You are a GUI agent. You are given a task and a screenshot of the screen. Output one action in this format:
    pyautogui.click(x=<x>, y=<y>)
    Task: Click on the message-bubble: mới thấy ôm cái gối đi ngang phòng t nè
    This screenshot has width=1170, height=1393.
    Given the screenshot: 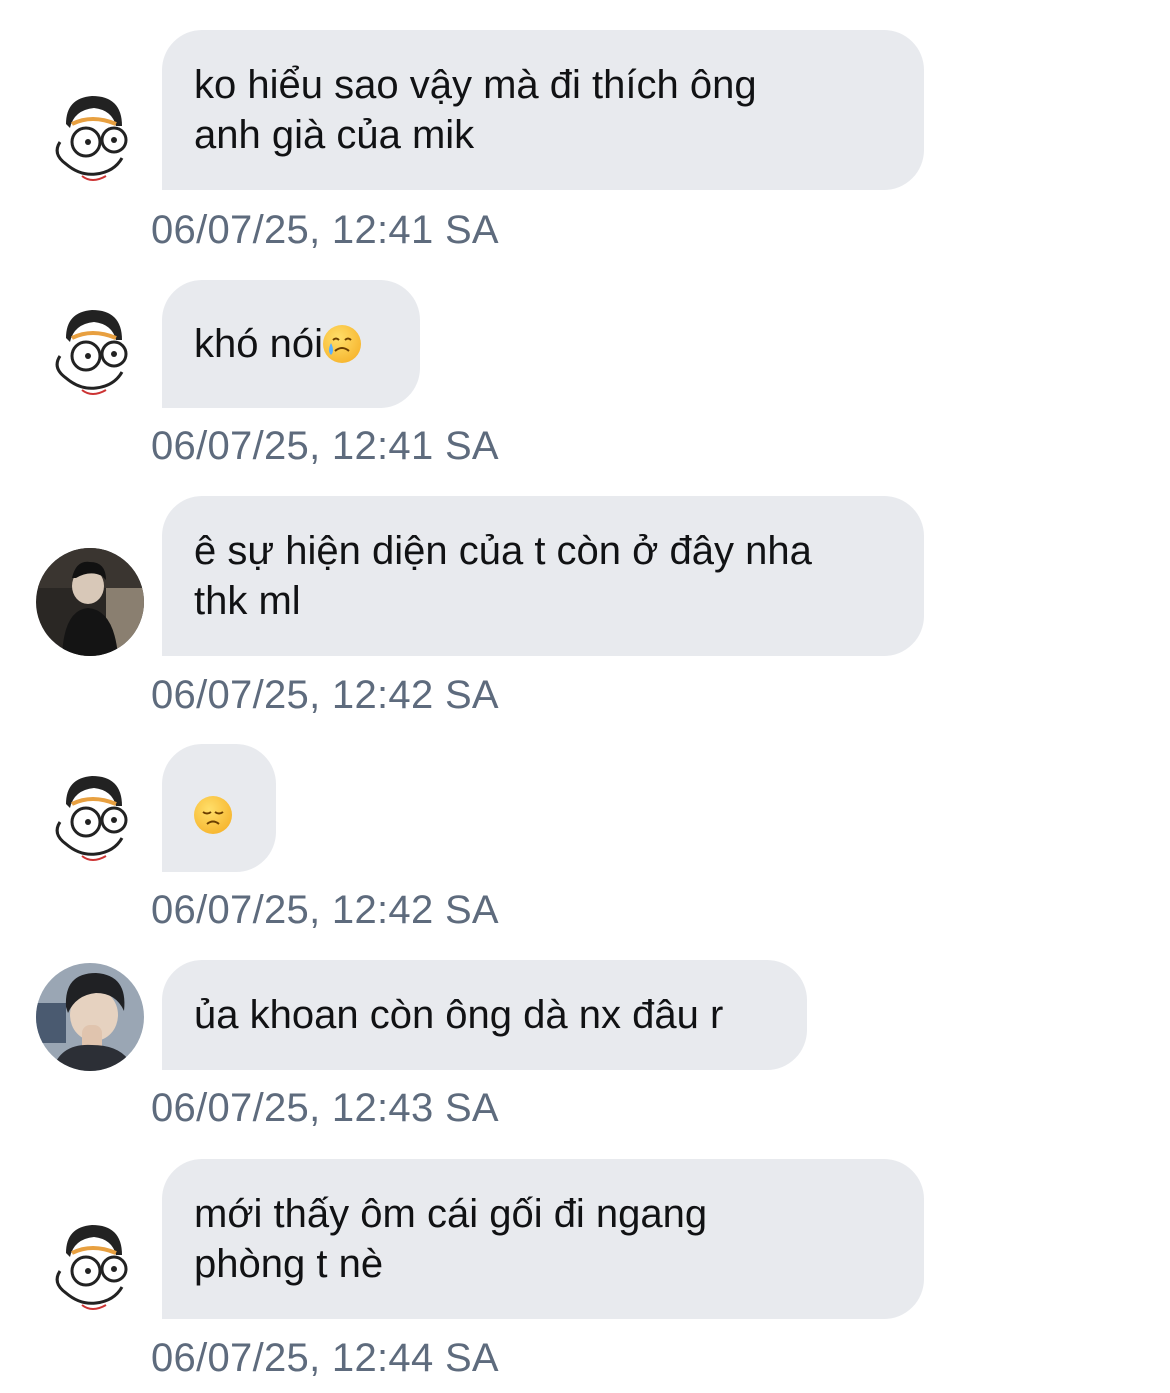 What is the action you would take?
    pyautogui.click(x=543, y=1239)
    